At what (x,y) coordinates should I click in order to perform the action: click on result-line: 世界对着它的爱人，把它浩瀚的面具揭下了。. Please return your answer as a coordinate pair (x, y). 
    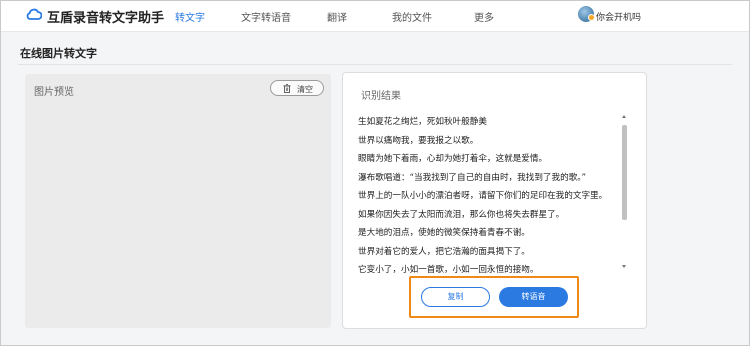
    Looking at the image, I should click on (444, 251).